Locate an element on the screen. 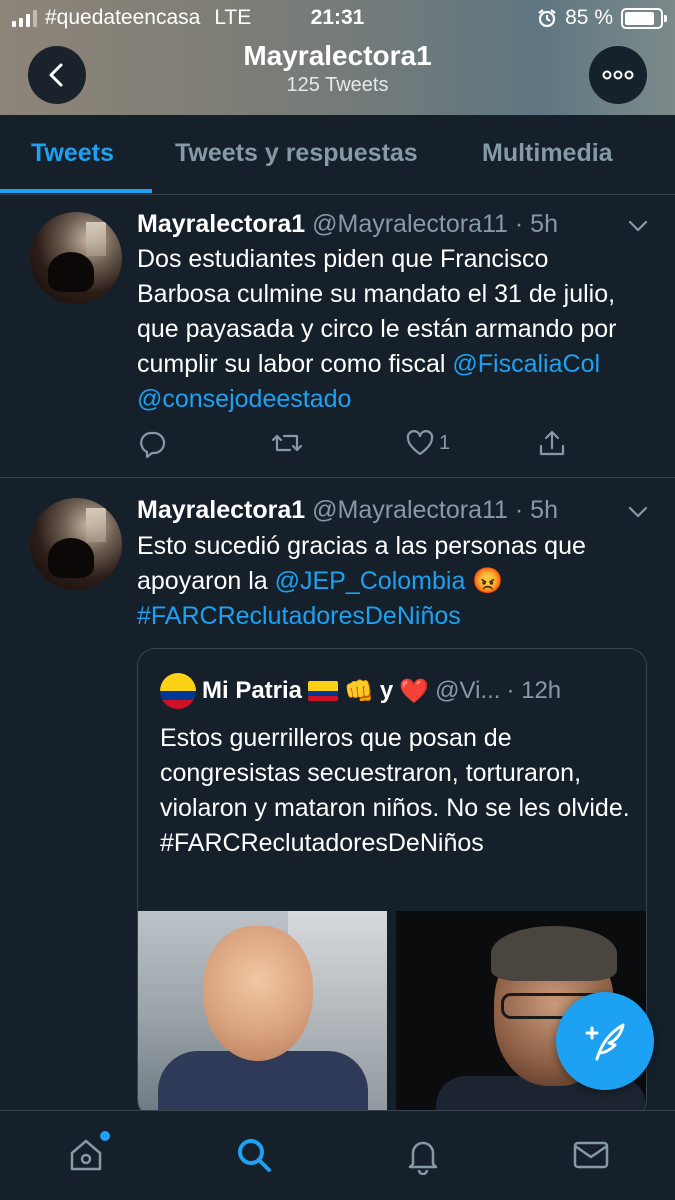 This screenshot has height=1200, width=675. home-icon is located at coordinates (86, 1155).